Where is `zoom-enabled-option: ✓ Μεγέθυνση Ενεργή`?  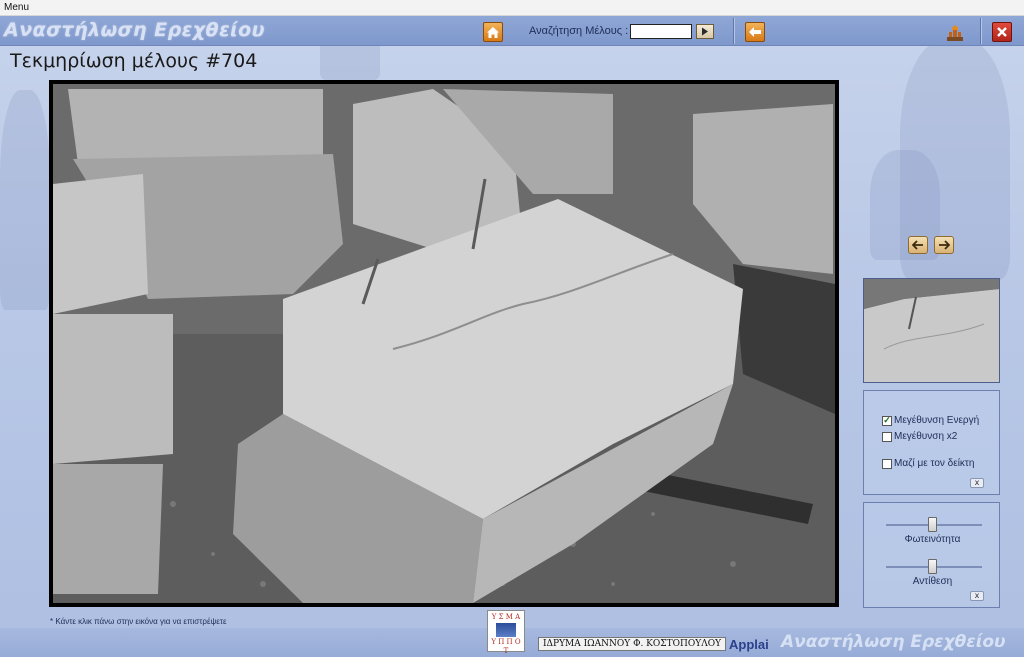 zoom-enabled-option: ✓ Μεγέθυνση Ενεργή is located at coordinates (930, 420).